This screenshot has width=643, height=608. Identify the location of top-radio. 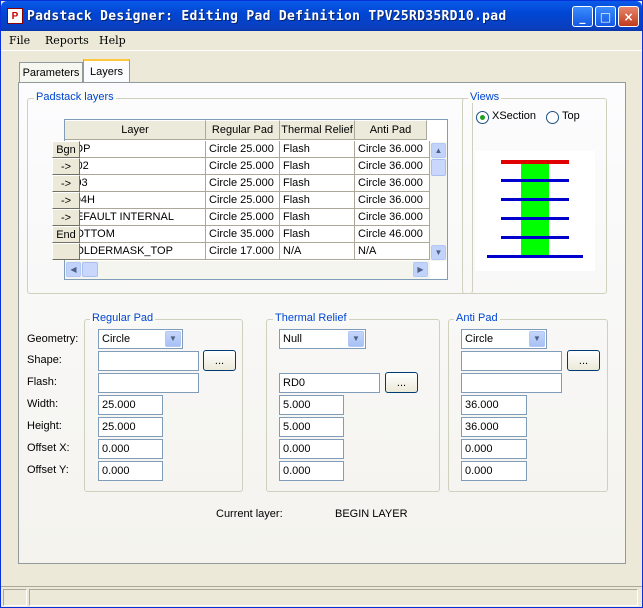
(552, 117).